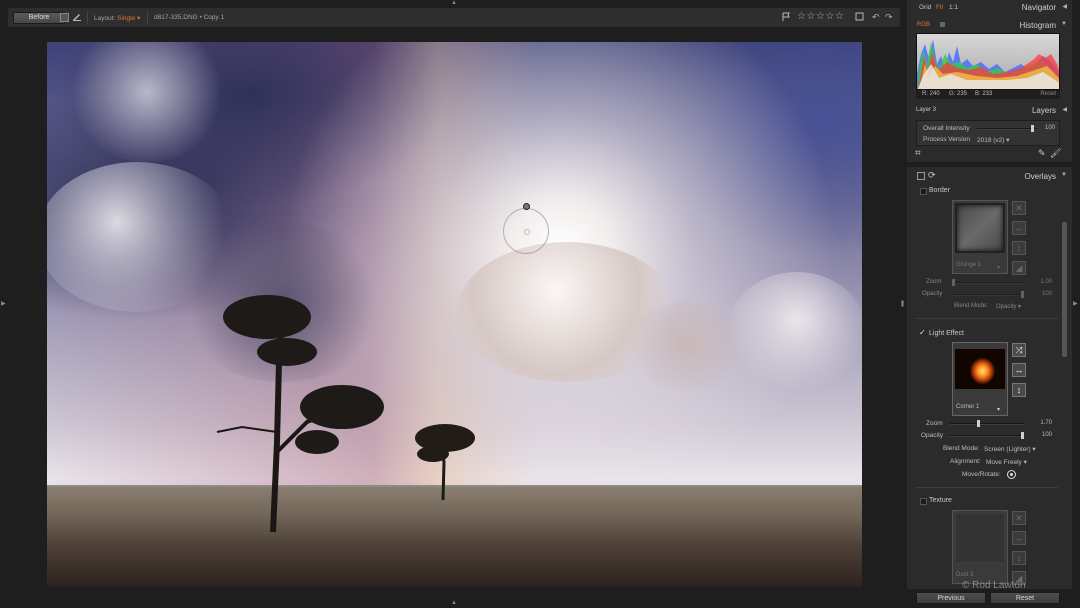 The image size is (1080, 608). Describe the element at coordinates (958, 94) in the screenshot. I see `green-value: G: 235` at that location.